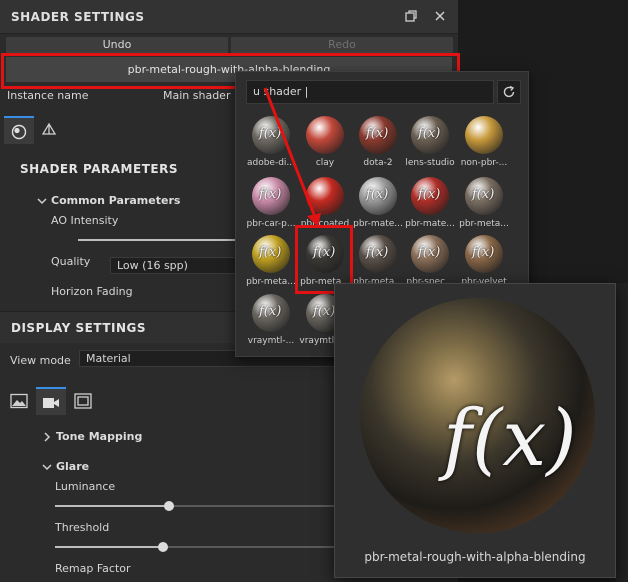  I want to click on tab-camera, so click(51, 401).